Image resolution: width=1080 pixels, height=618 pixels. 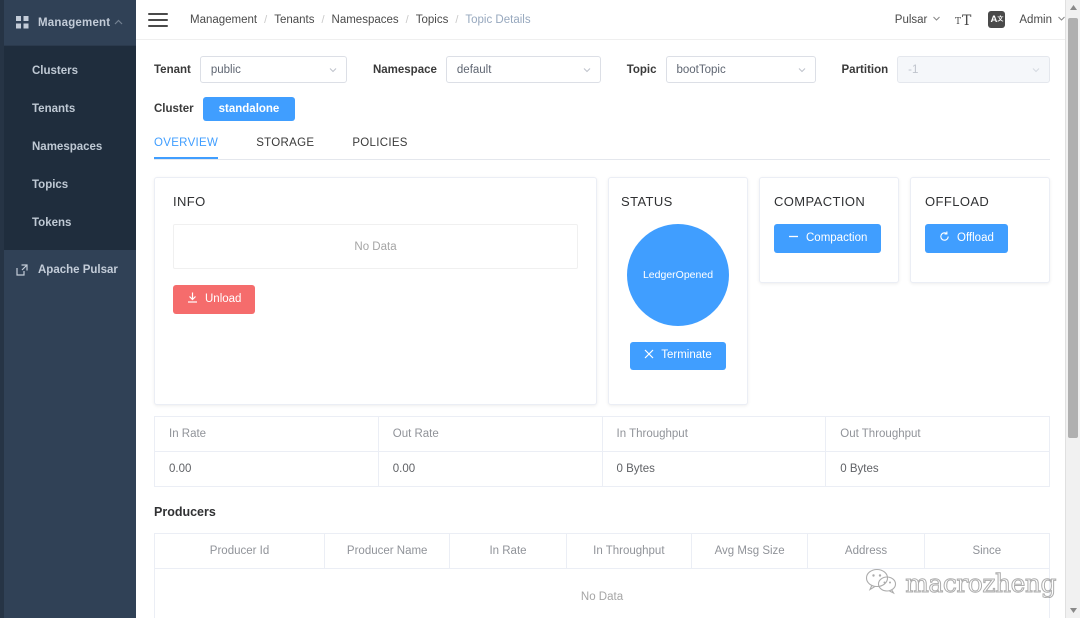 What do you see at coordinates (647, 201) in the screenshot?
I see `status-card-title: STATUS` at bounding box center [647, 201].